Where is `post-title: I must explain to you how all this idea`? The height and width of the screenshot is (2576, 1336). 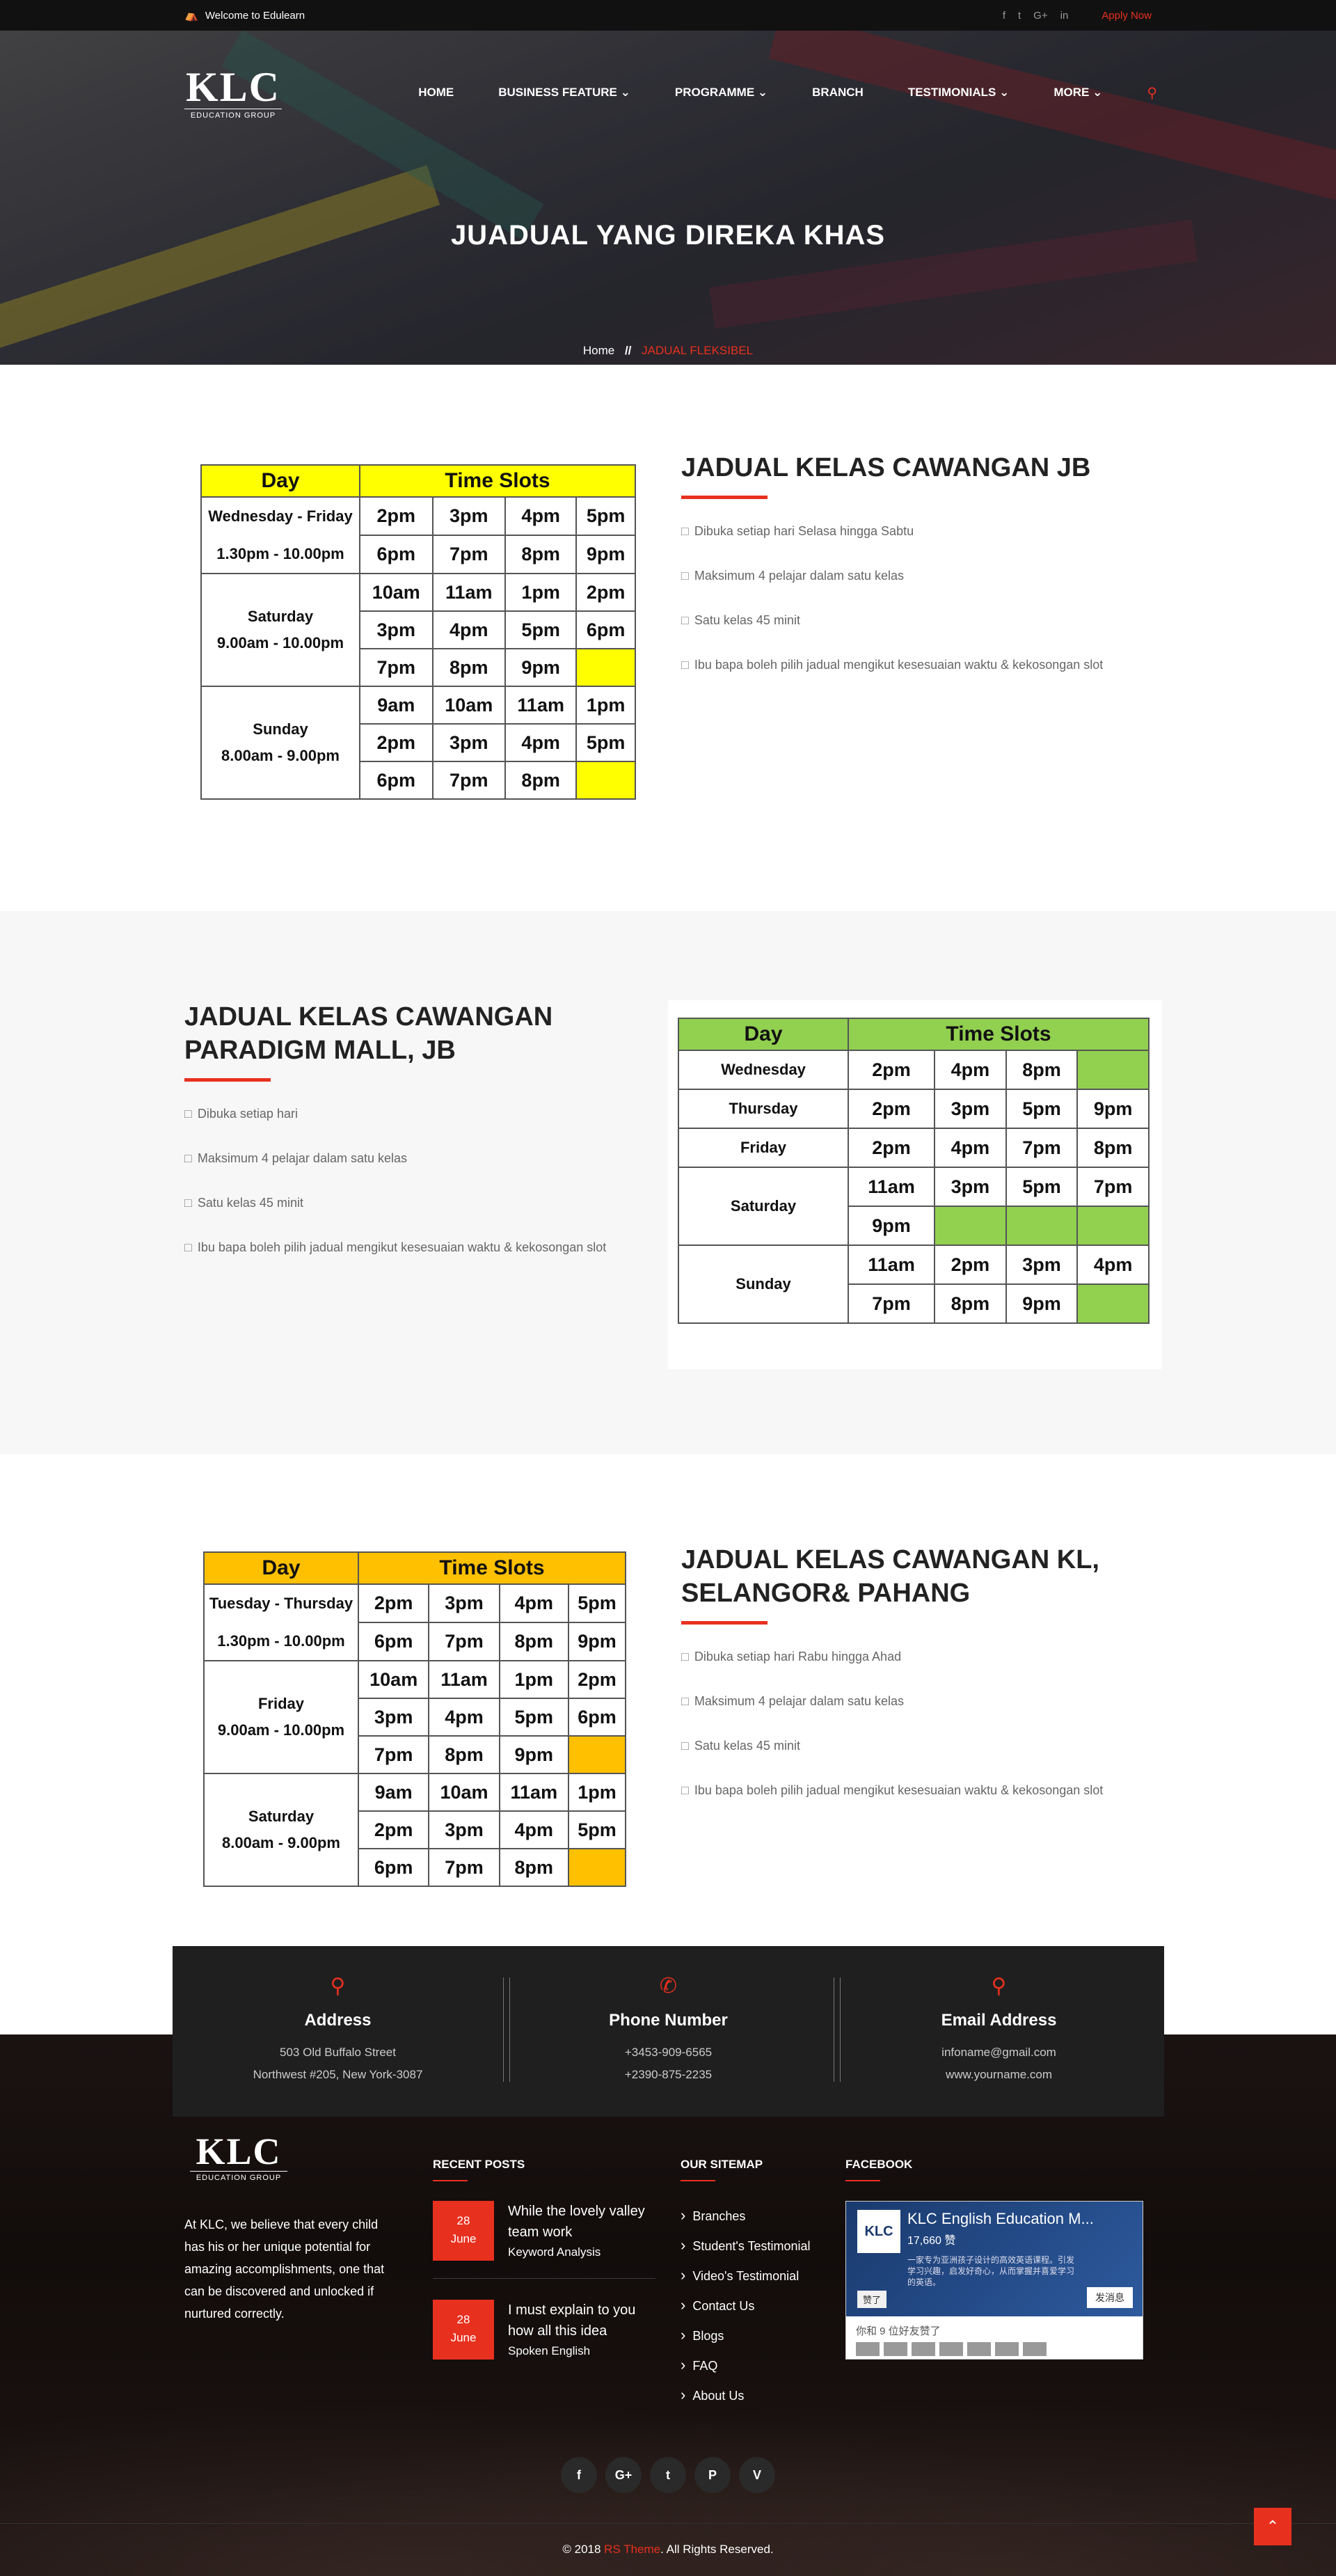
post-title: I must explain to you how all this idea is located at coordinates (581, 2320).